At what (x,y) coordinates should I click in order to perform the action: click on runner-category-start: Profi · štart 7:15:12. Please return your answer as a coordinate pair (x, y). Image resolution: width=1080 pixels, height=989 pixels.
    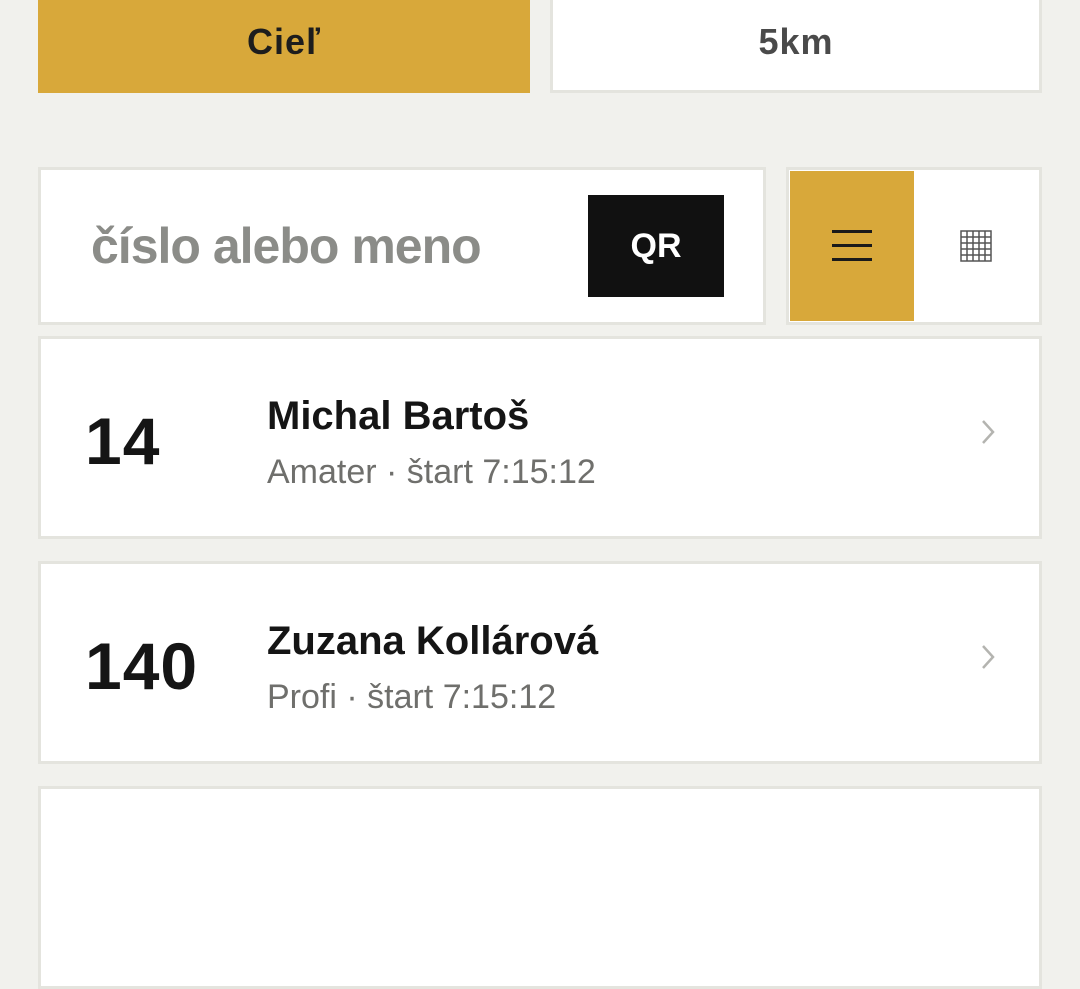
    Looking at the image, I should click on (412, 697).